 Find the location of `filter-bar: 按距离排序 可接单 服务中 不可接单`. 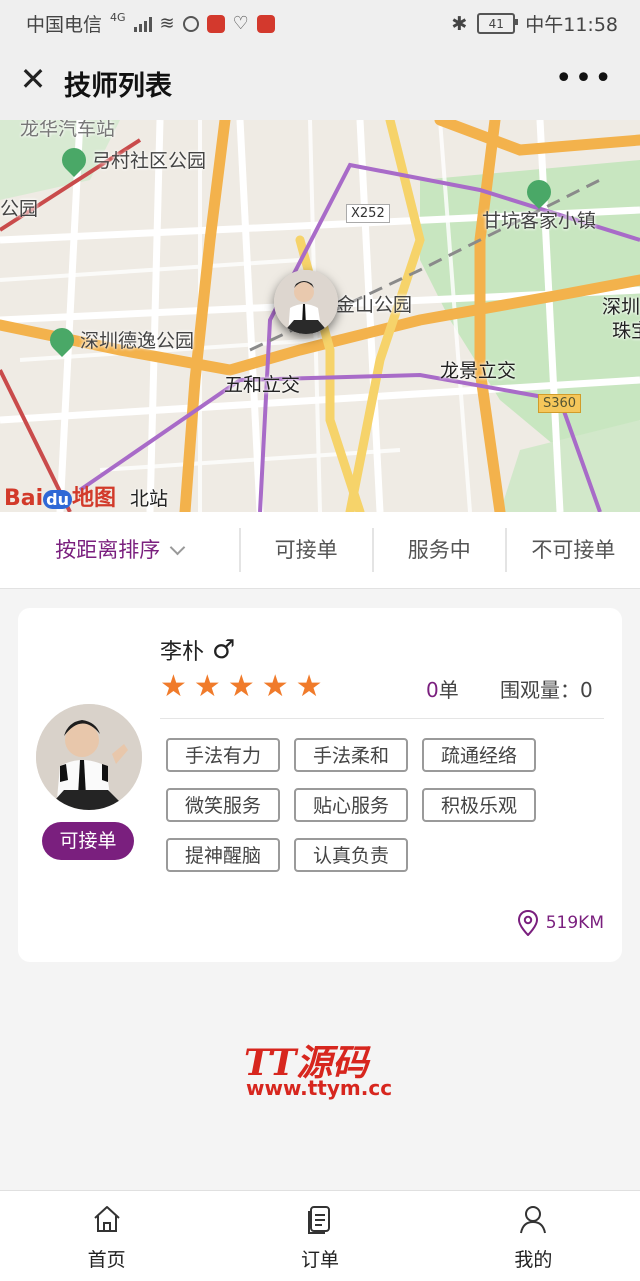

filter-bar: 按距离排序 可接单 服务中 不可接单 is located at coordinates (320, 550).